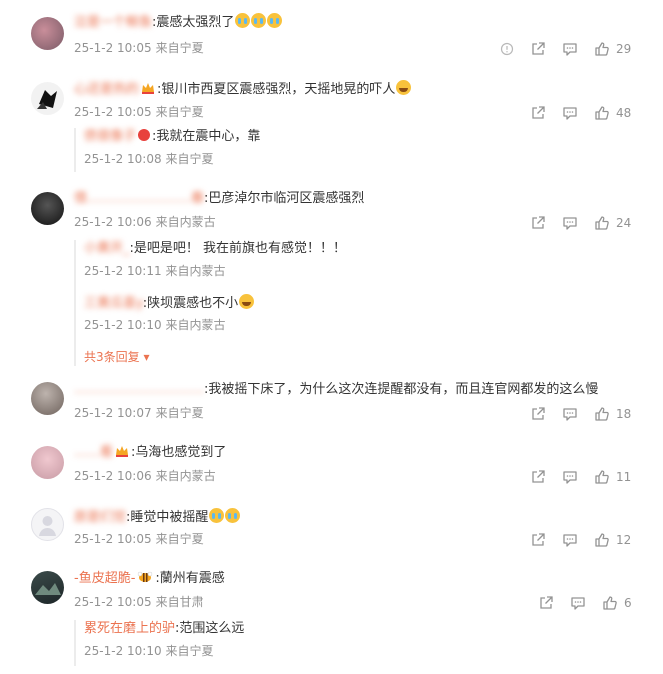 This screenshot has height=674, width=663. I want to click on reply-text: :范围这么远, so click(210, 628).